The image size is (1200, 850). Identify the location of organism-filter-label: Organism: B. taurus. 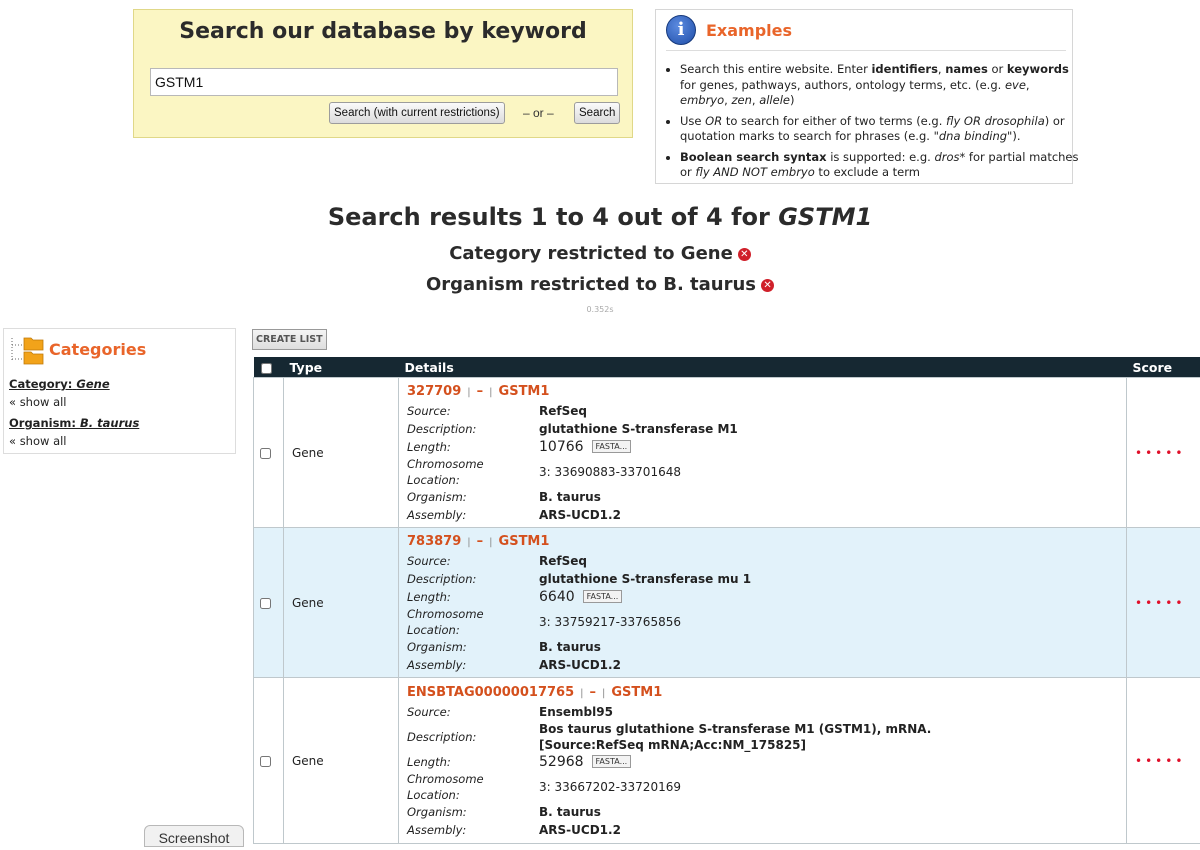
(74, 423).